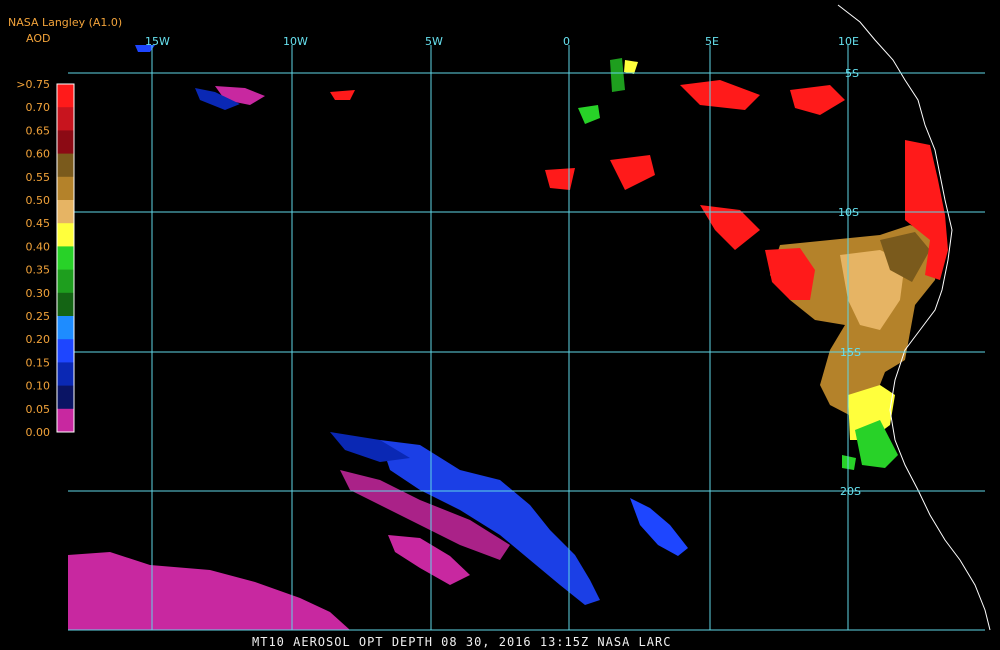 This screenshot has width=1000, height=650. What do you see at coordinates (38, 432) in the screenshot?
I see `color-scale-label: 0.00` at bounding box center [38, 432].